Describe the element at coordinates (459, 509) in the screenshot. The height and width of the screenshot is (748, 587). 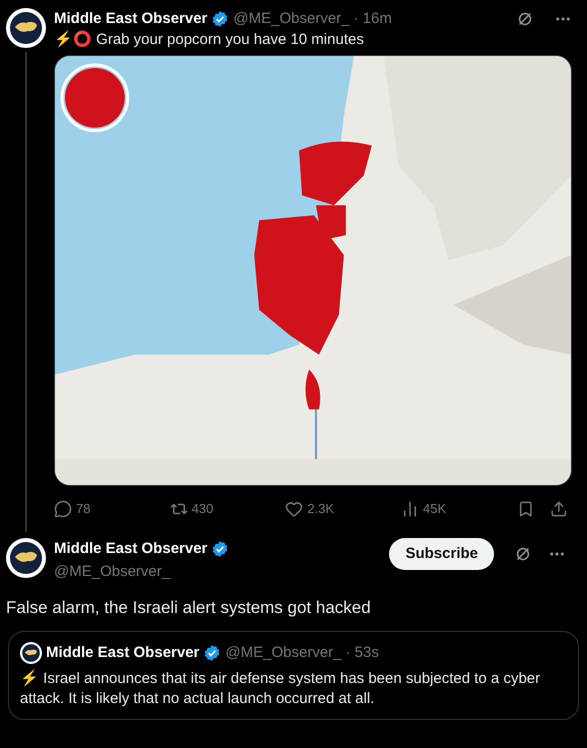
I see `views-button: 45K` at that location.